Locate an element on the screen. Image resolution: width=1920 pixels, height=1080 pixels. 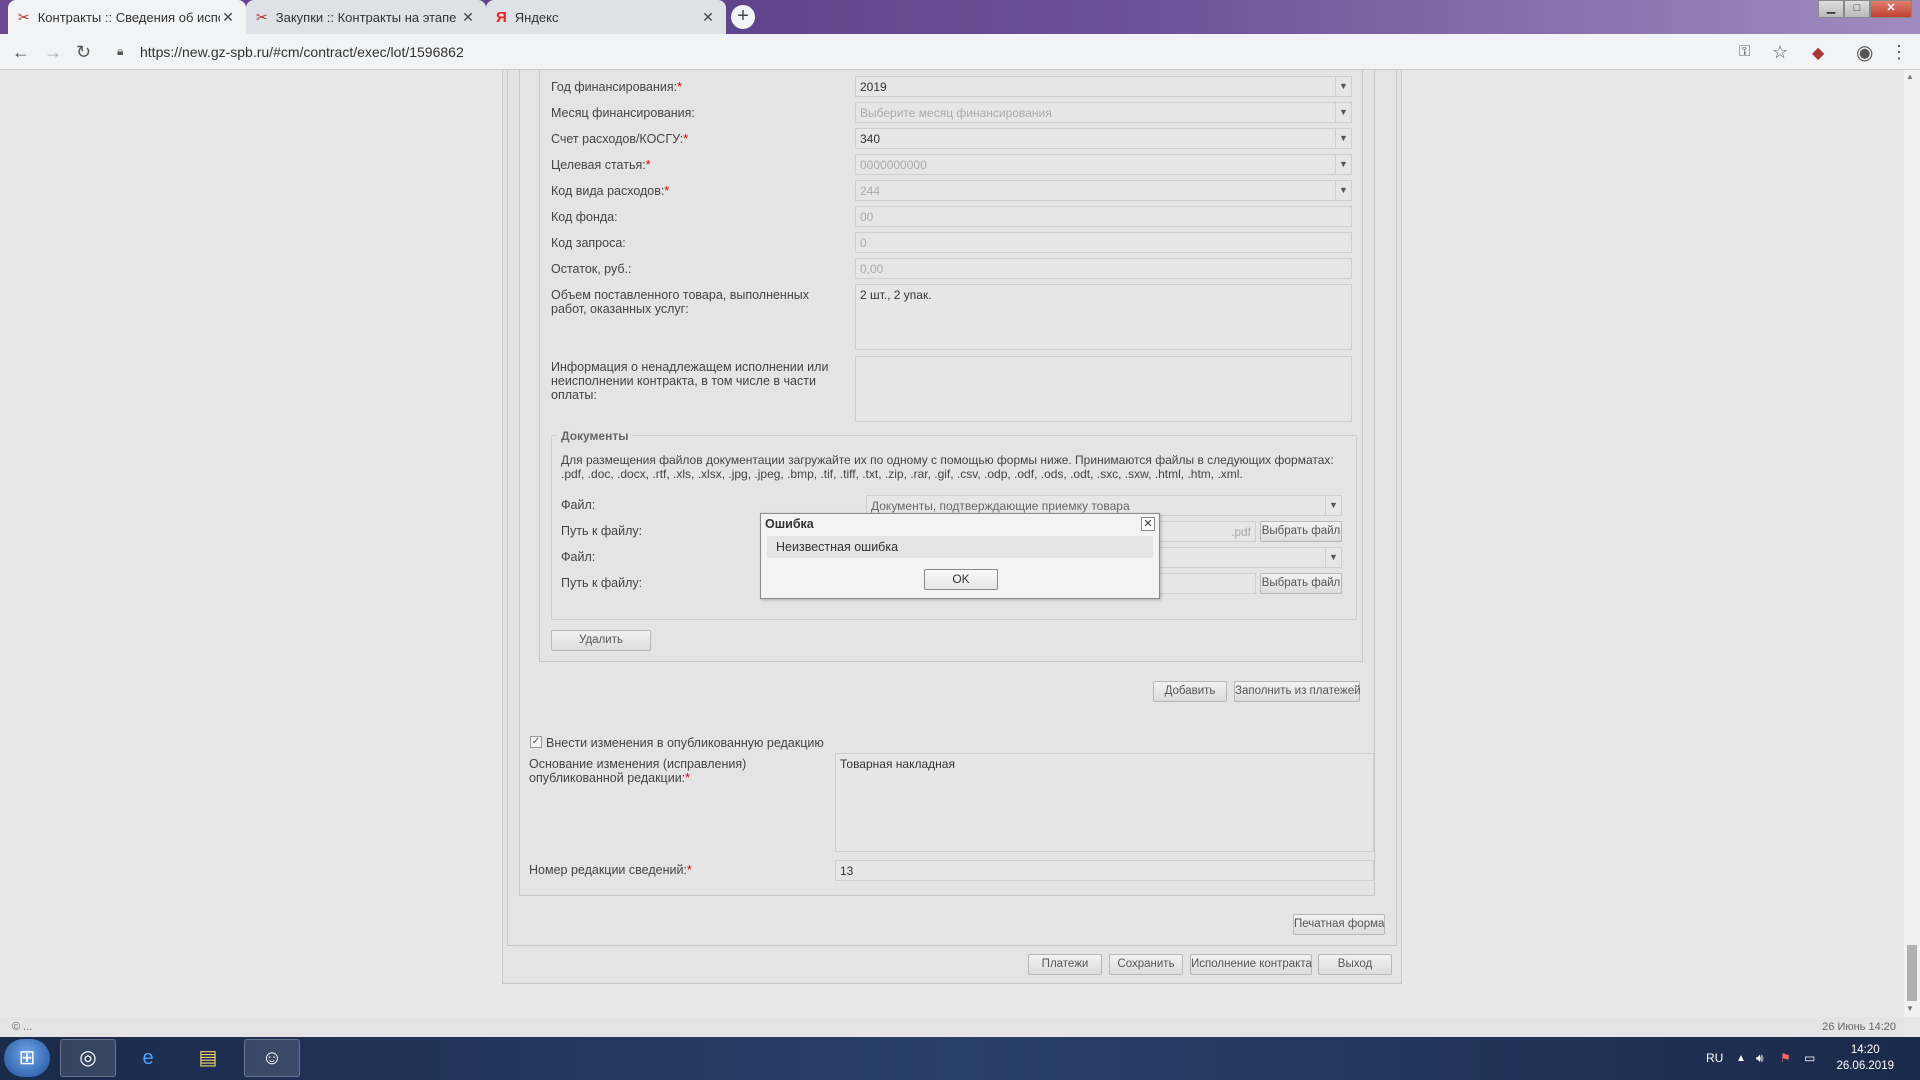
tab-title: Контракты :: Сведения об испо is located at coordinates (128, 17).